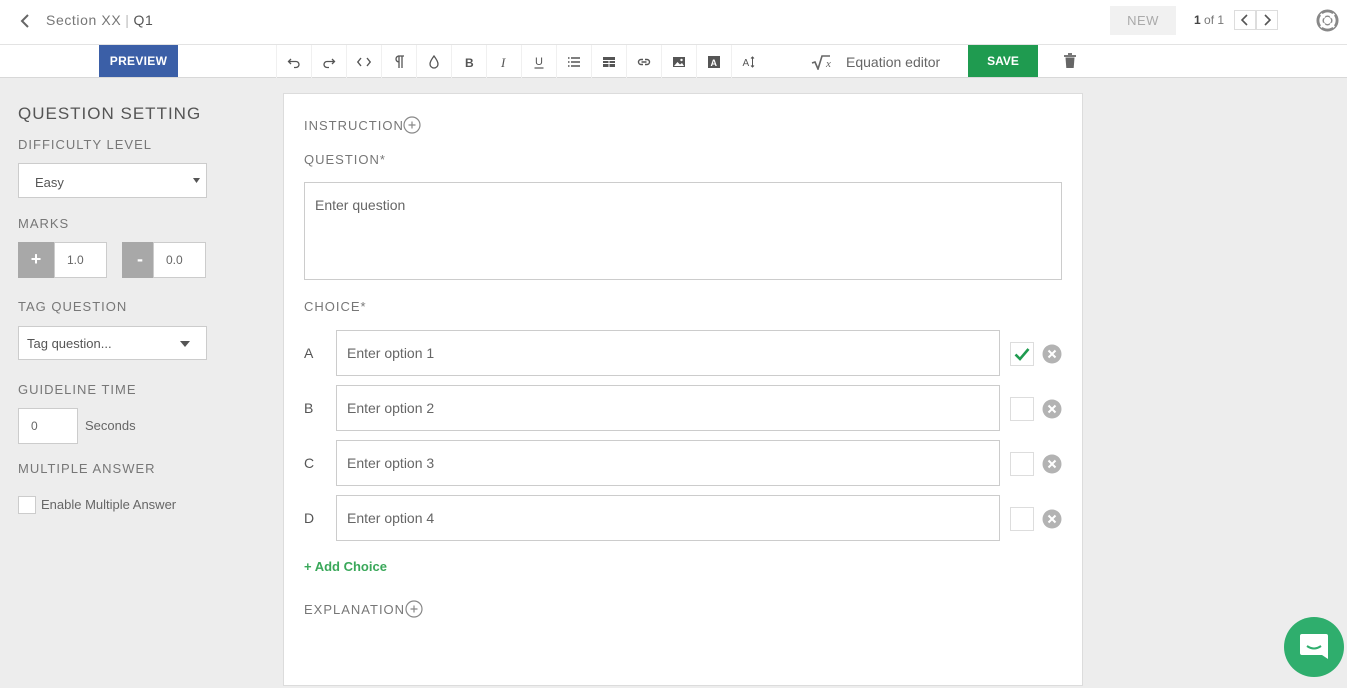 The height and width of the screenshot is (688, 1347). What do you see at coordinates (309, 353) in the screenshot?
I see `option-letter-a: A` at bounding box center [309, 353].